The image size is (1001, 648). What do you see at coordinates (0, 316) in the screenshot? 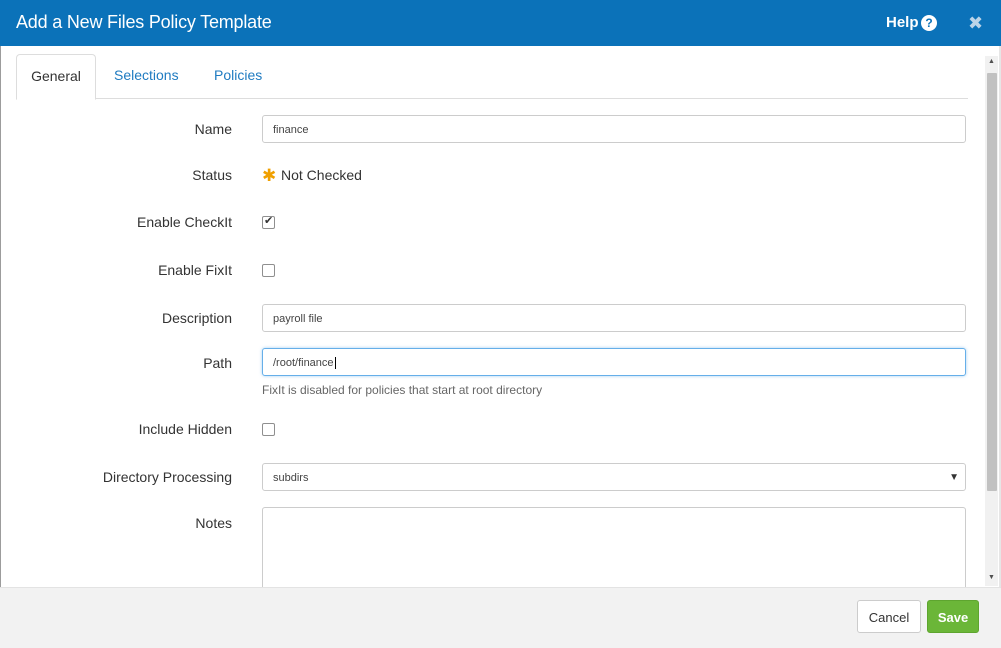
I see `dialog-border` at bounding box center [0, 316].